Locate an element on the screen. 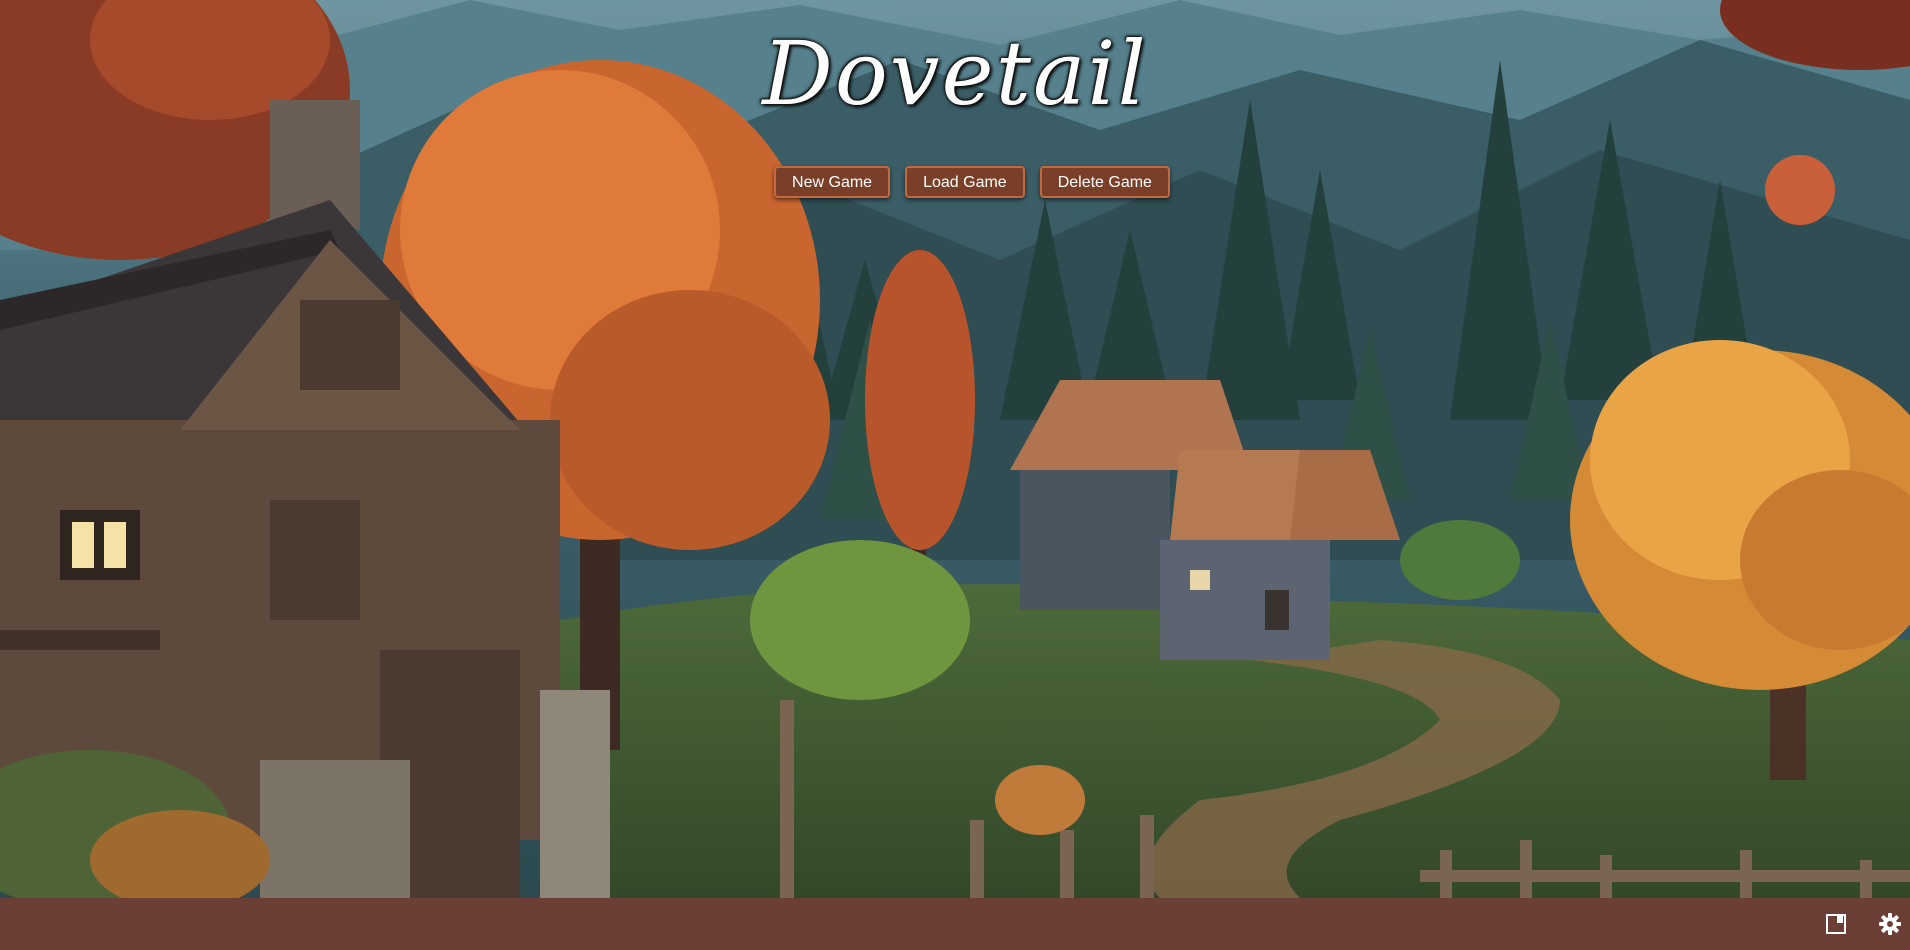 The image size is (1910, 950). settings-gear-icon is located at coordinates (1887, 924).